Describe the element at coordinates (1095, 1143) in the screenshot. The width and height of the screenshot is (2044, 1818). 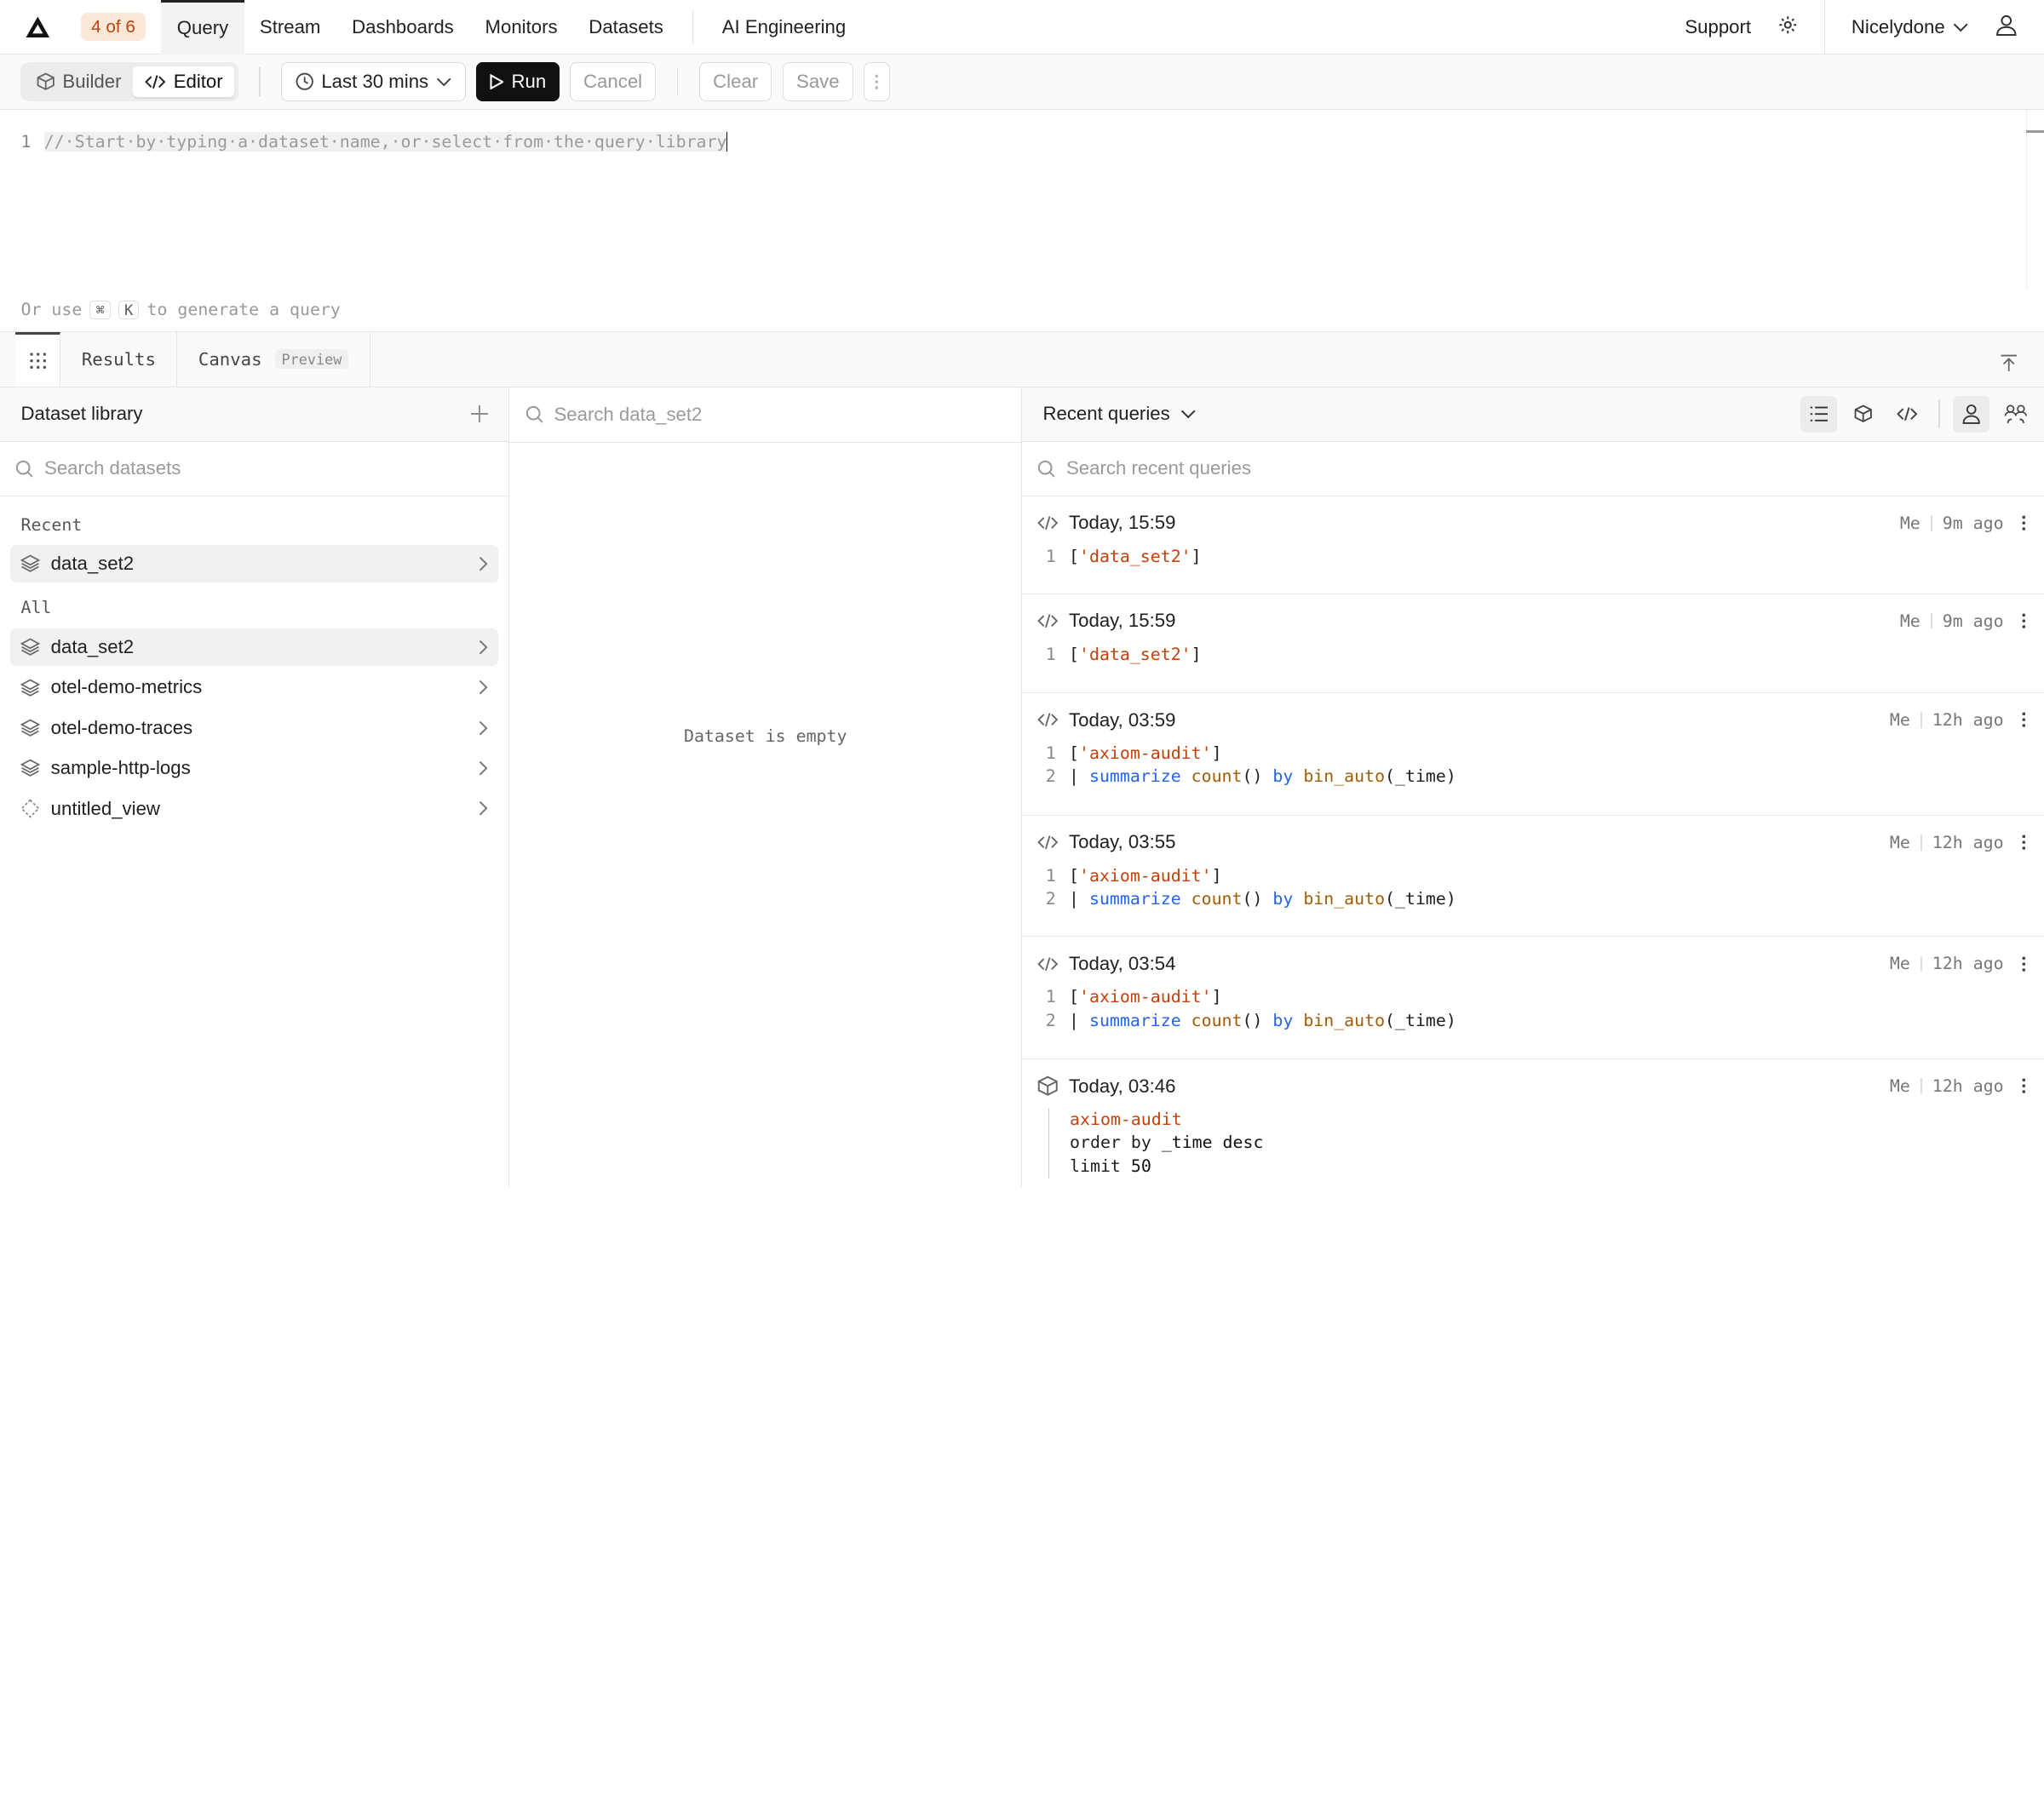
I see `builder-order: order` at that location.